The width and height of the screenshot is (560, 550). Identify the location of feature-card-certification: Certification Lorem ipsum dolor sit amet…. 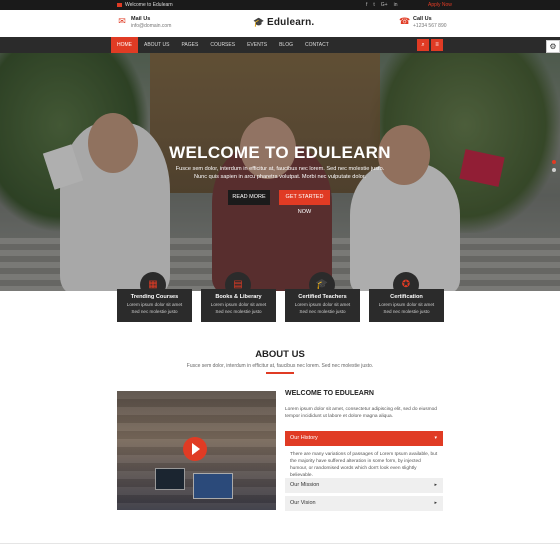
(406, 305).